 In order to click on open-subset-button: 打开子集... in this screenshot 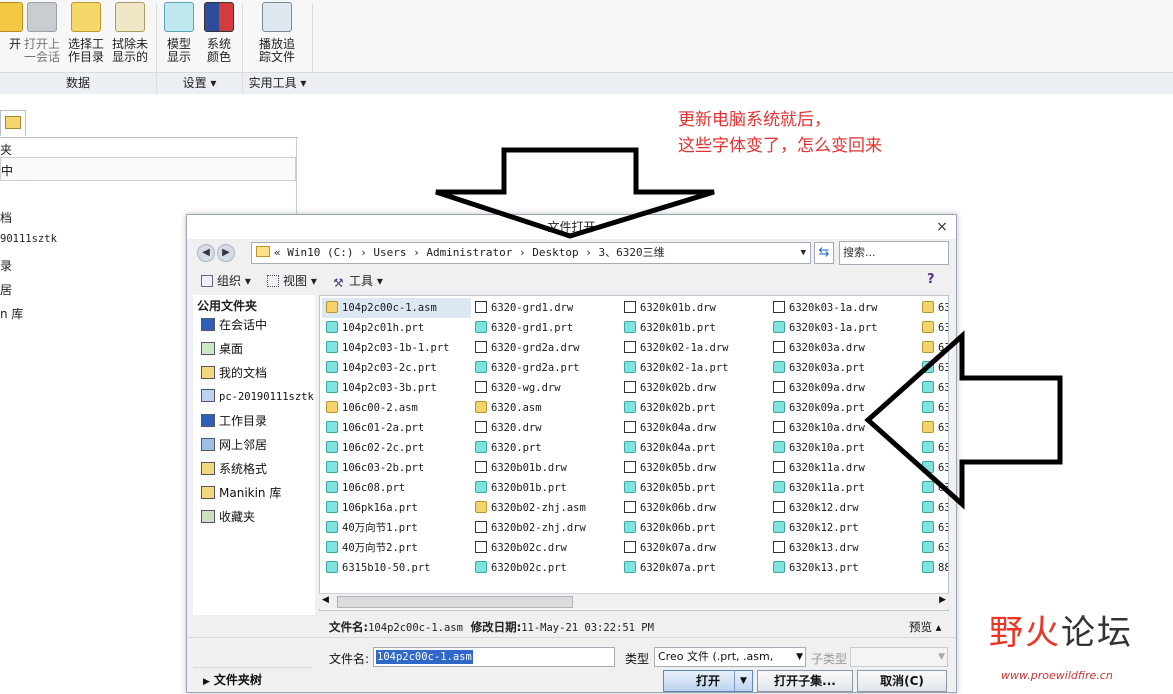, I will do `click(805, 681)`.